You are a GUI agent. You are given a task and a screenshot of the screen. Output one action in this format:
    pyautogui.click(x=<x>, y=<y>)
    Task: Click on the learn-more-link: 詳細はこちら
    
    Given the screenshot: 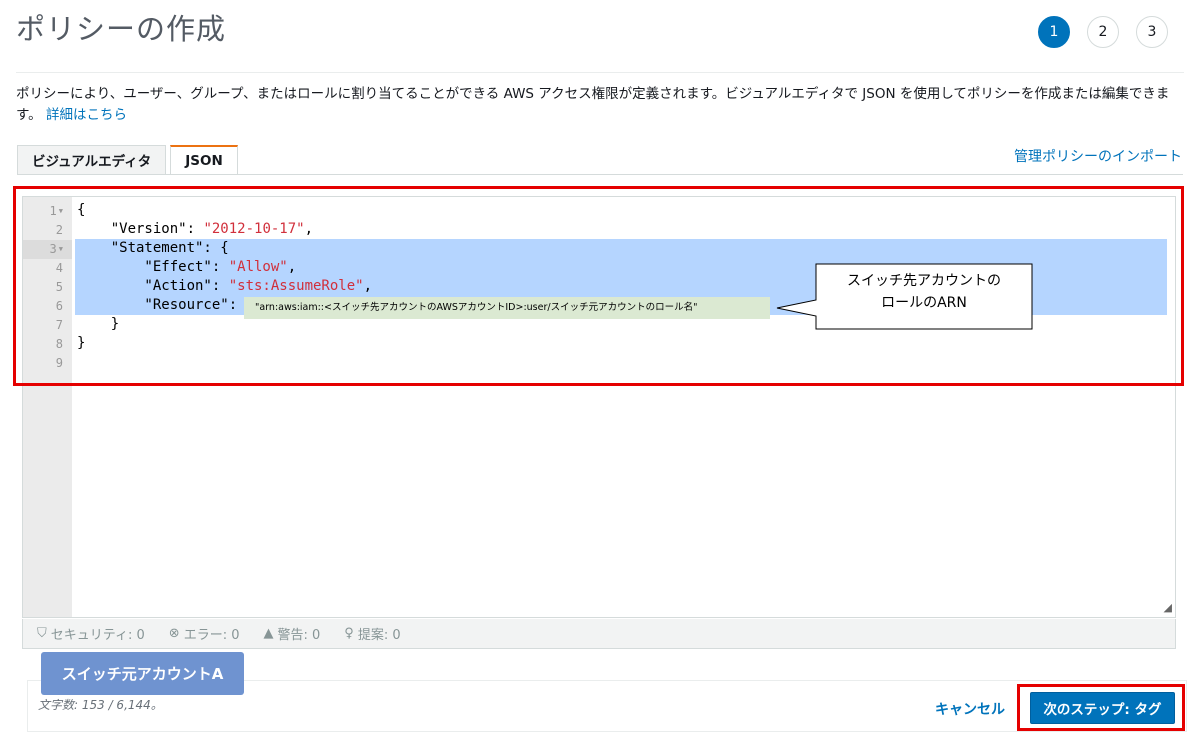 What is the action you would take?
    pyautogui.click(x=86, y=115)
    